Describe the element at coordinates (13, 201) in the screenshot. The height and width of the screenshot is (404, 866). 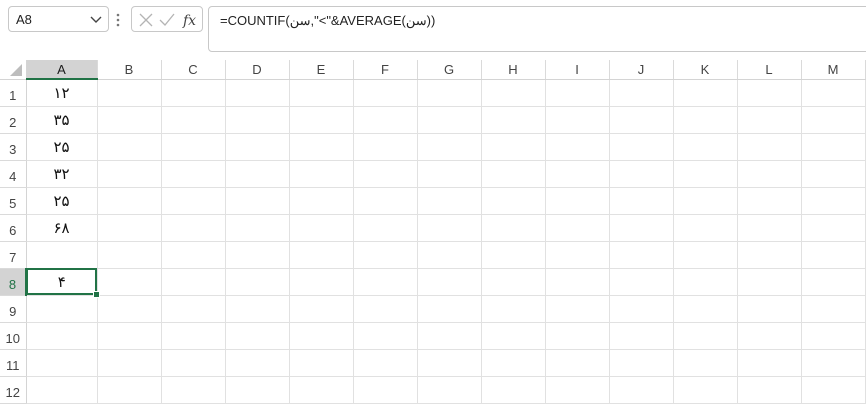
I see `row-header-5: 5` at that location.